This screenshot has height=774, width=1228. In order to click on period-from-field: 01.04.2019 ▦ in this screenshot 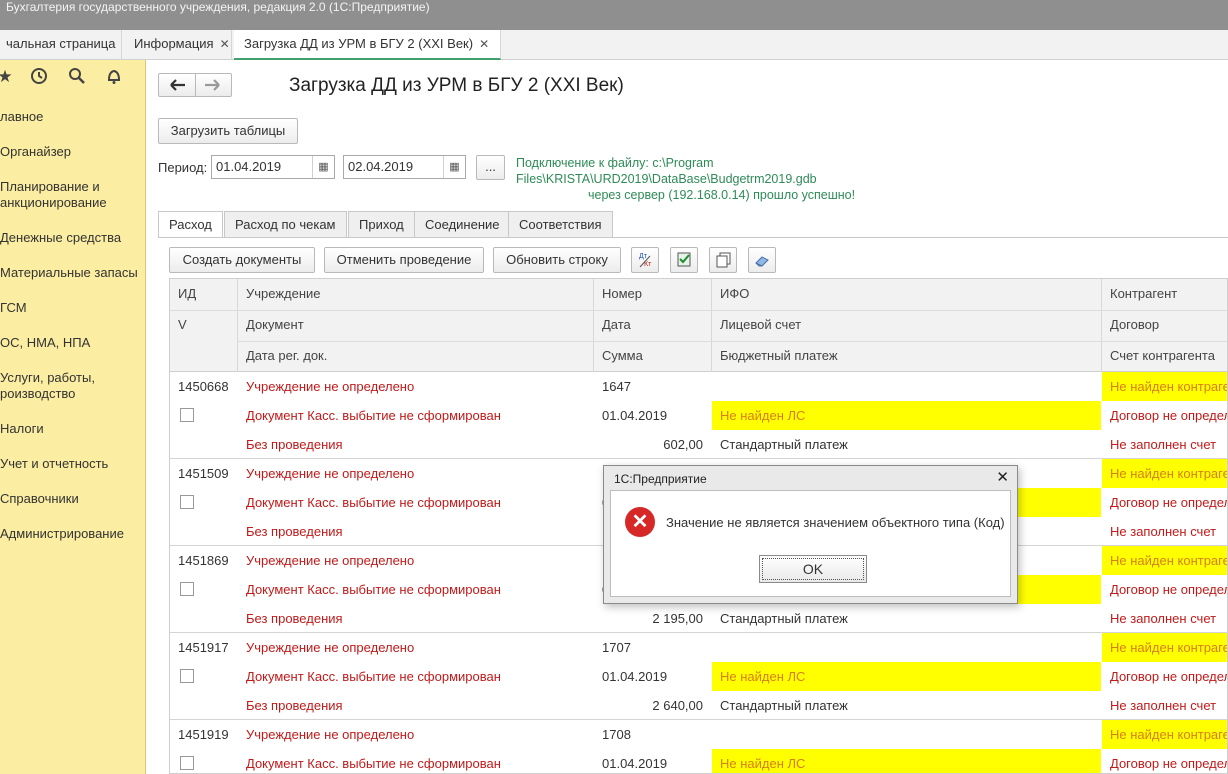, I will do `click(273, 167)`.